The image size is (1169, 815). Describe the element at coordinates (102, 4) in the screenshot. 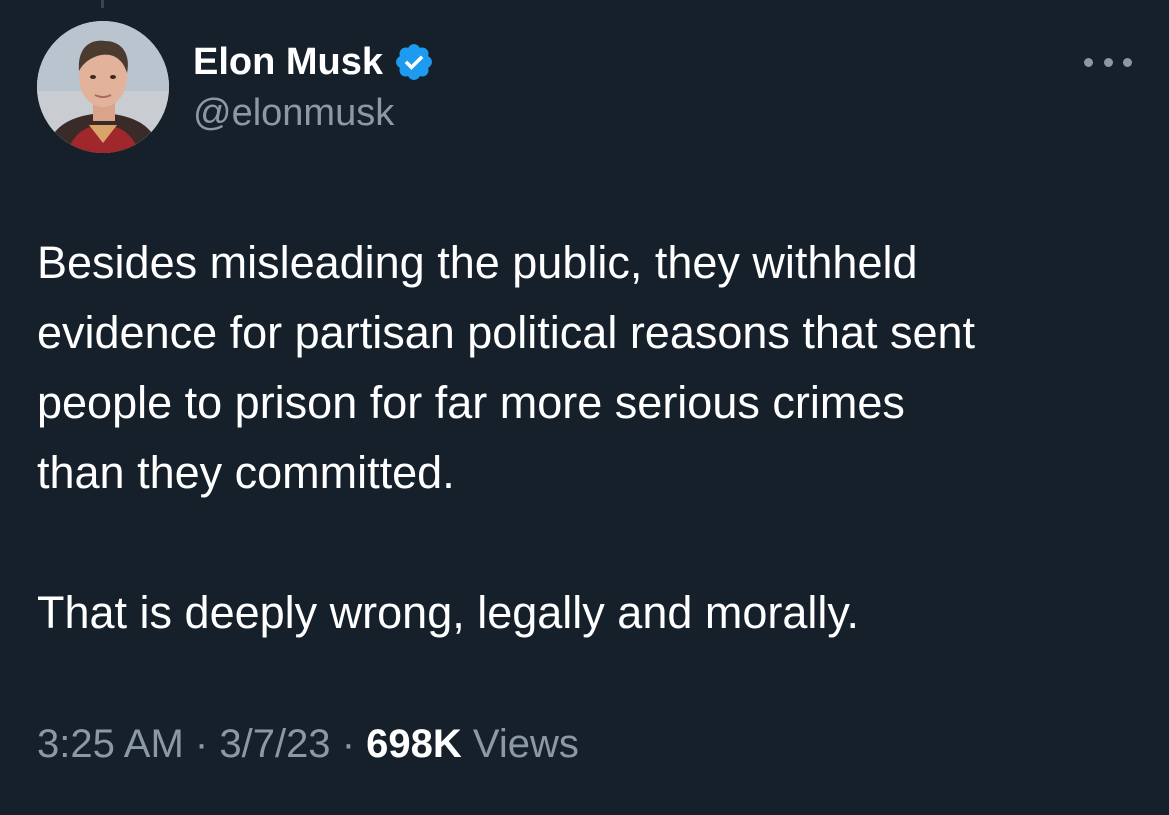

I see `thread-connector-line` at that location.